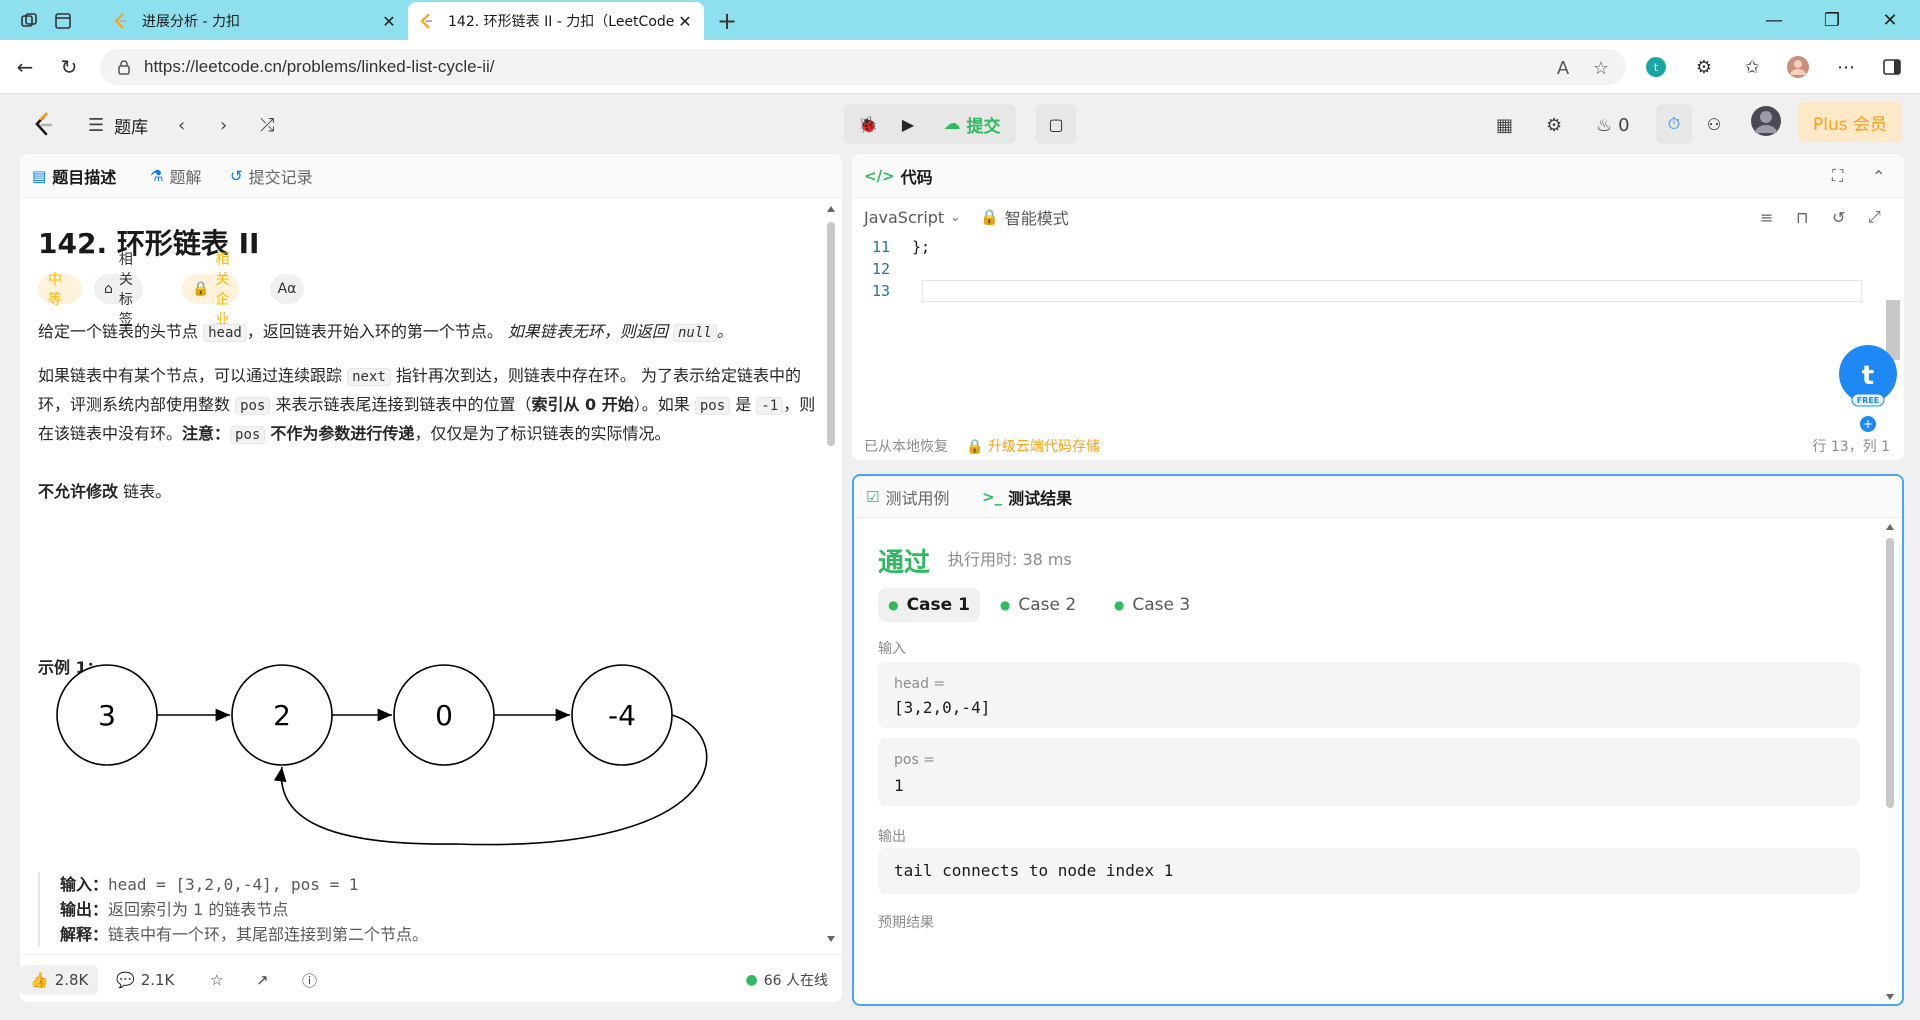 The width and height of the screenshot is (1920, 1020). Describe the element at coordinates (181, 125) in the screenshot. I see `prev-problem-icon: ‹` at that location.